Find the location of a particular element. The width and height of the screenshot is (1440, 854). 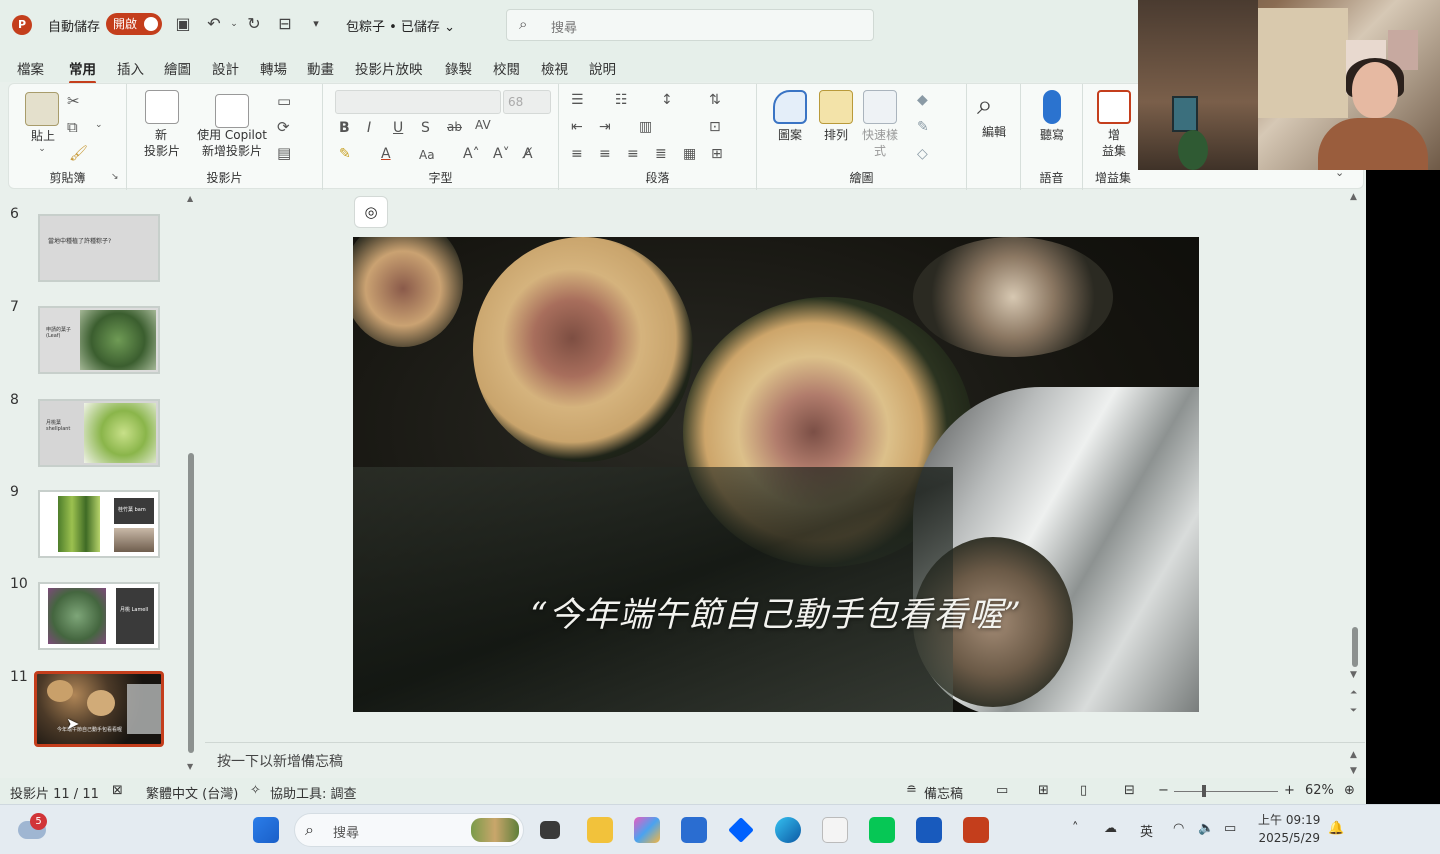

change-case-icon: Aa is located at coordinates (427, 155).